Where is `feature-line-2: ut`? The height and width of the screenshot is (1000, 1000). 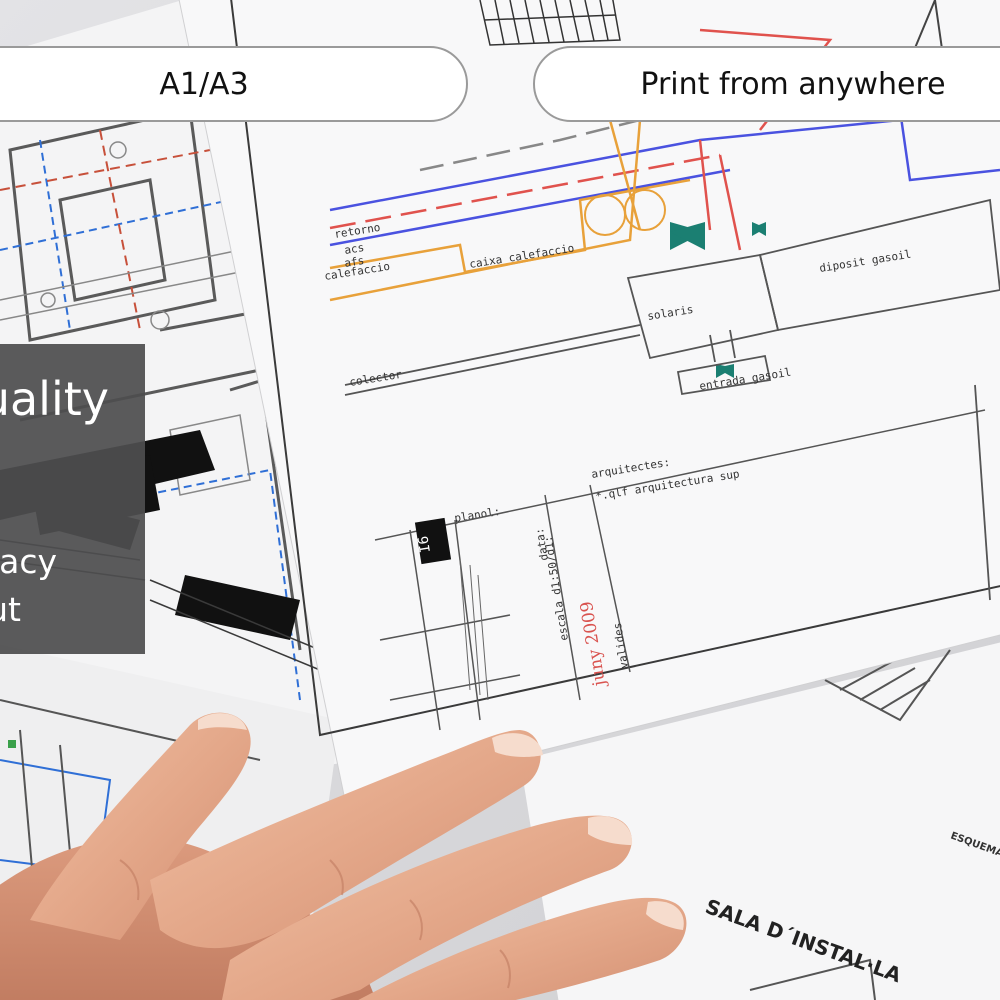 feature-line-2: ut is located at coordinates (10, 609).